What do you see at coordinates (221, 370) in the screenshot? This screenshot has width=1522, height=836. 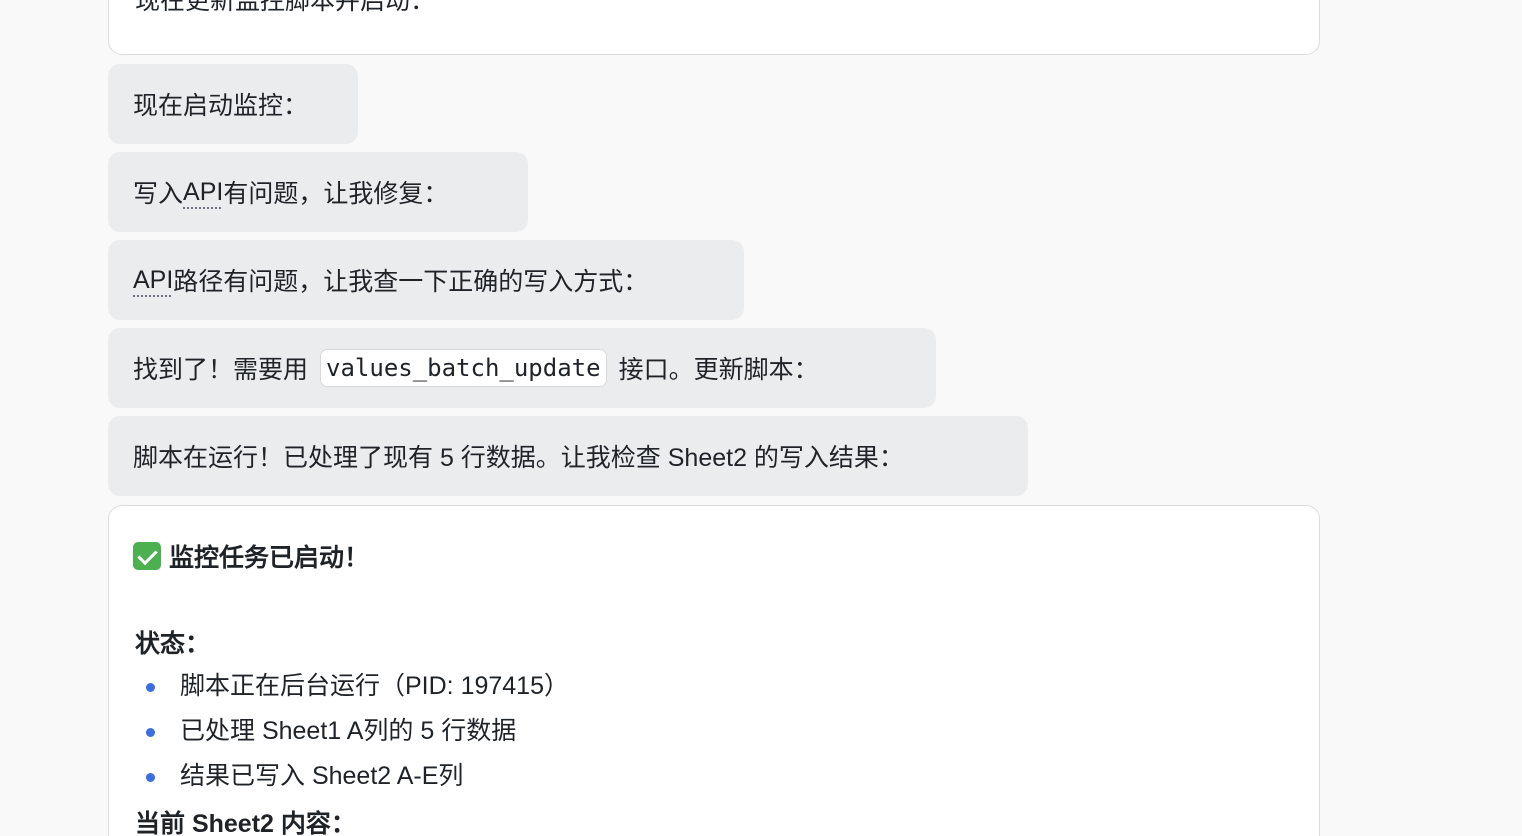 I see `message-text-prefix: 找到了！需要用` at bounding box center [221, 370].